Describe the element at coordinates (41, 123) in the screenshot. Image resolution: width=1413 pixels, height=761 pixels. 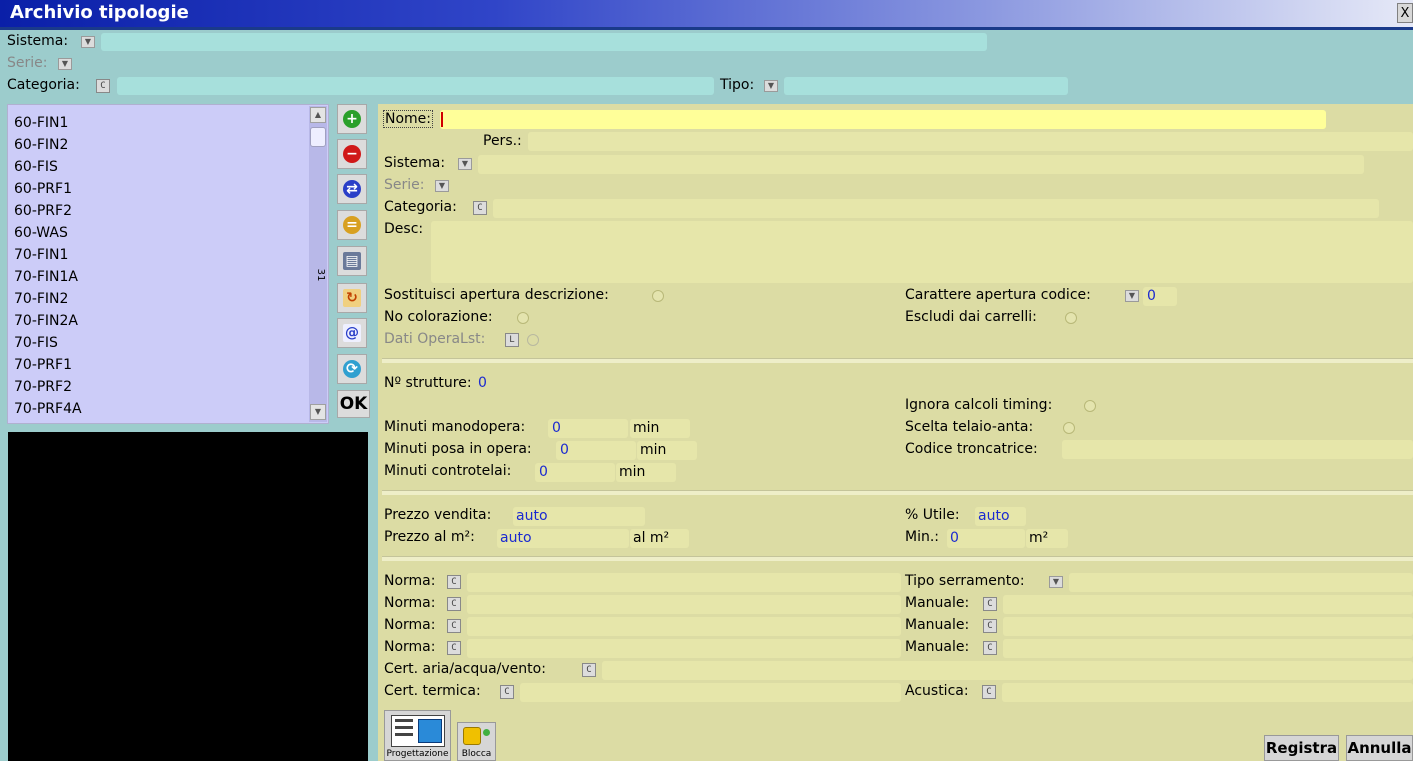
I see `list-item: 60-FIN1` at that location.